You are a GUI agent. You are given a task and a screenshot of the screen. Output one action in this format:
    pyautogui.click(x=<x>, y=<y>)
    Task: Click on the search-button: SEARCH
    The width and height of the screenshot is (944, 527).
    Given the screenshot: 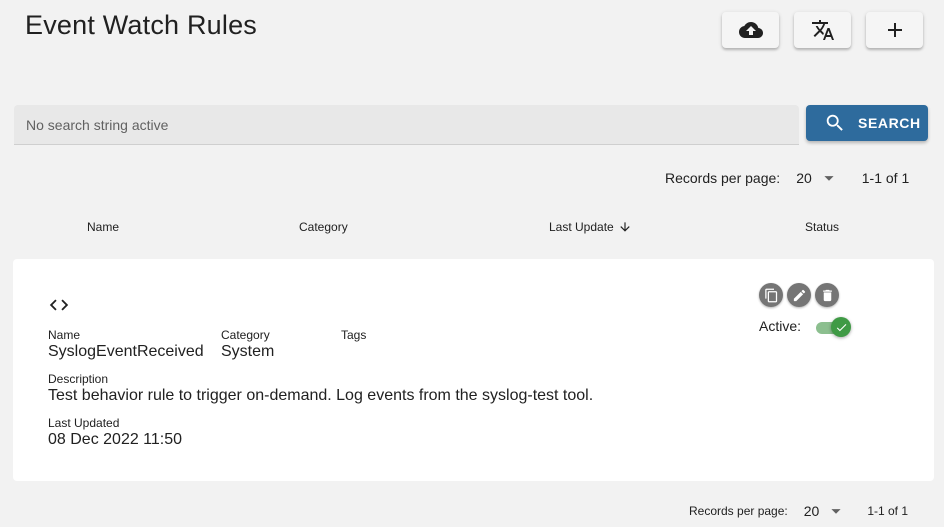 What is the action you would take?
    pyautogui.click(x=867, y=123)
    